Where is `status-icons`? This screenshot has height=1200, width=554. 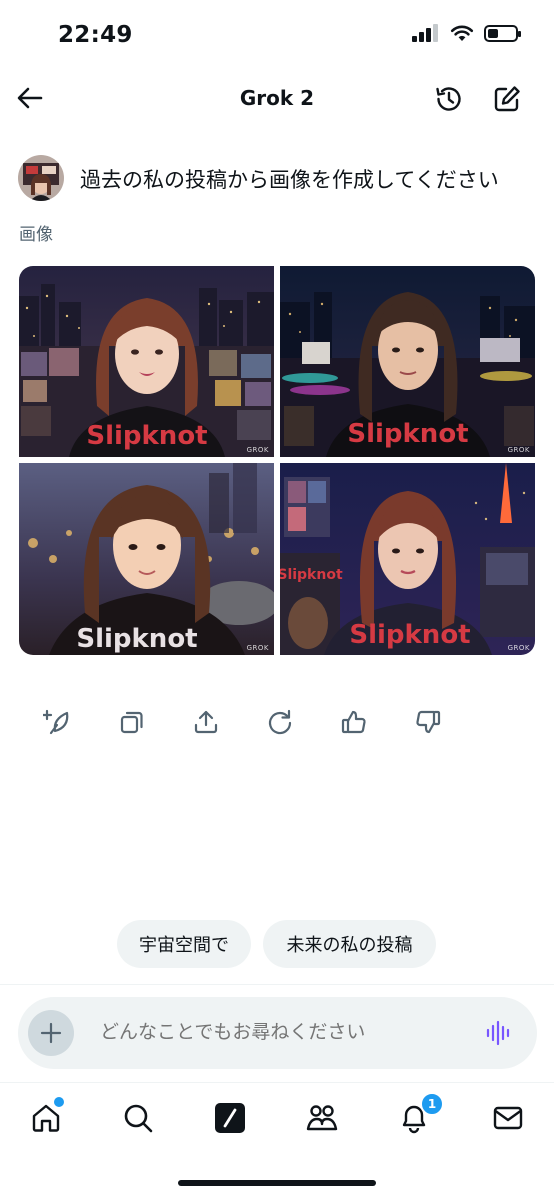
status-icons is located at coordinates (466, 33).